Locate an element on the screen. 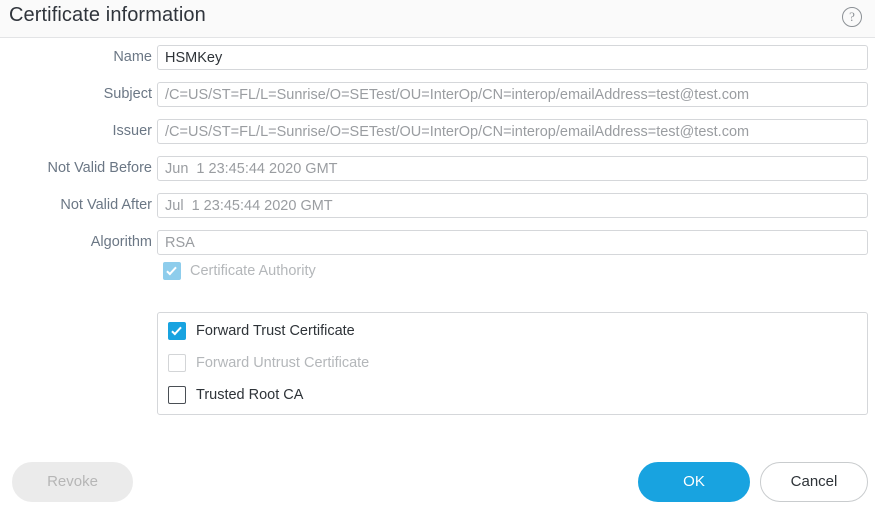  checkbox-row-forward-trust: Forward Trust Certificate is located at coordinates (512, 334).